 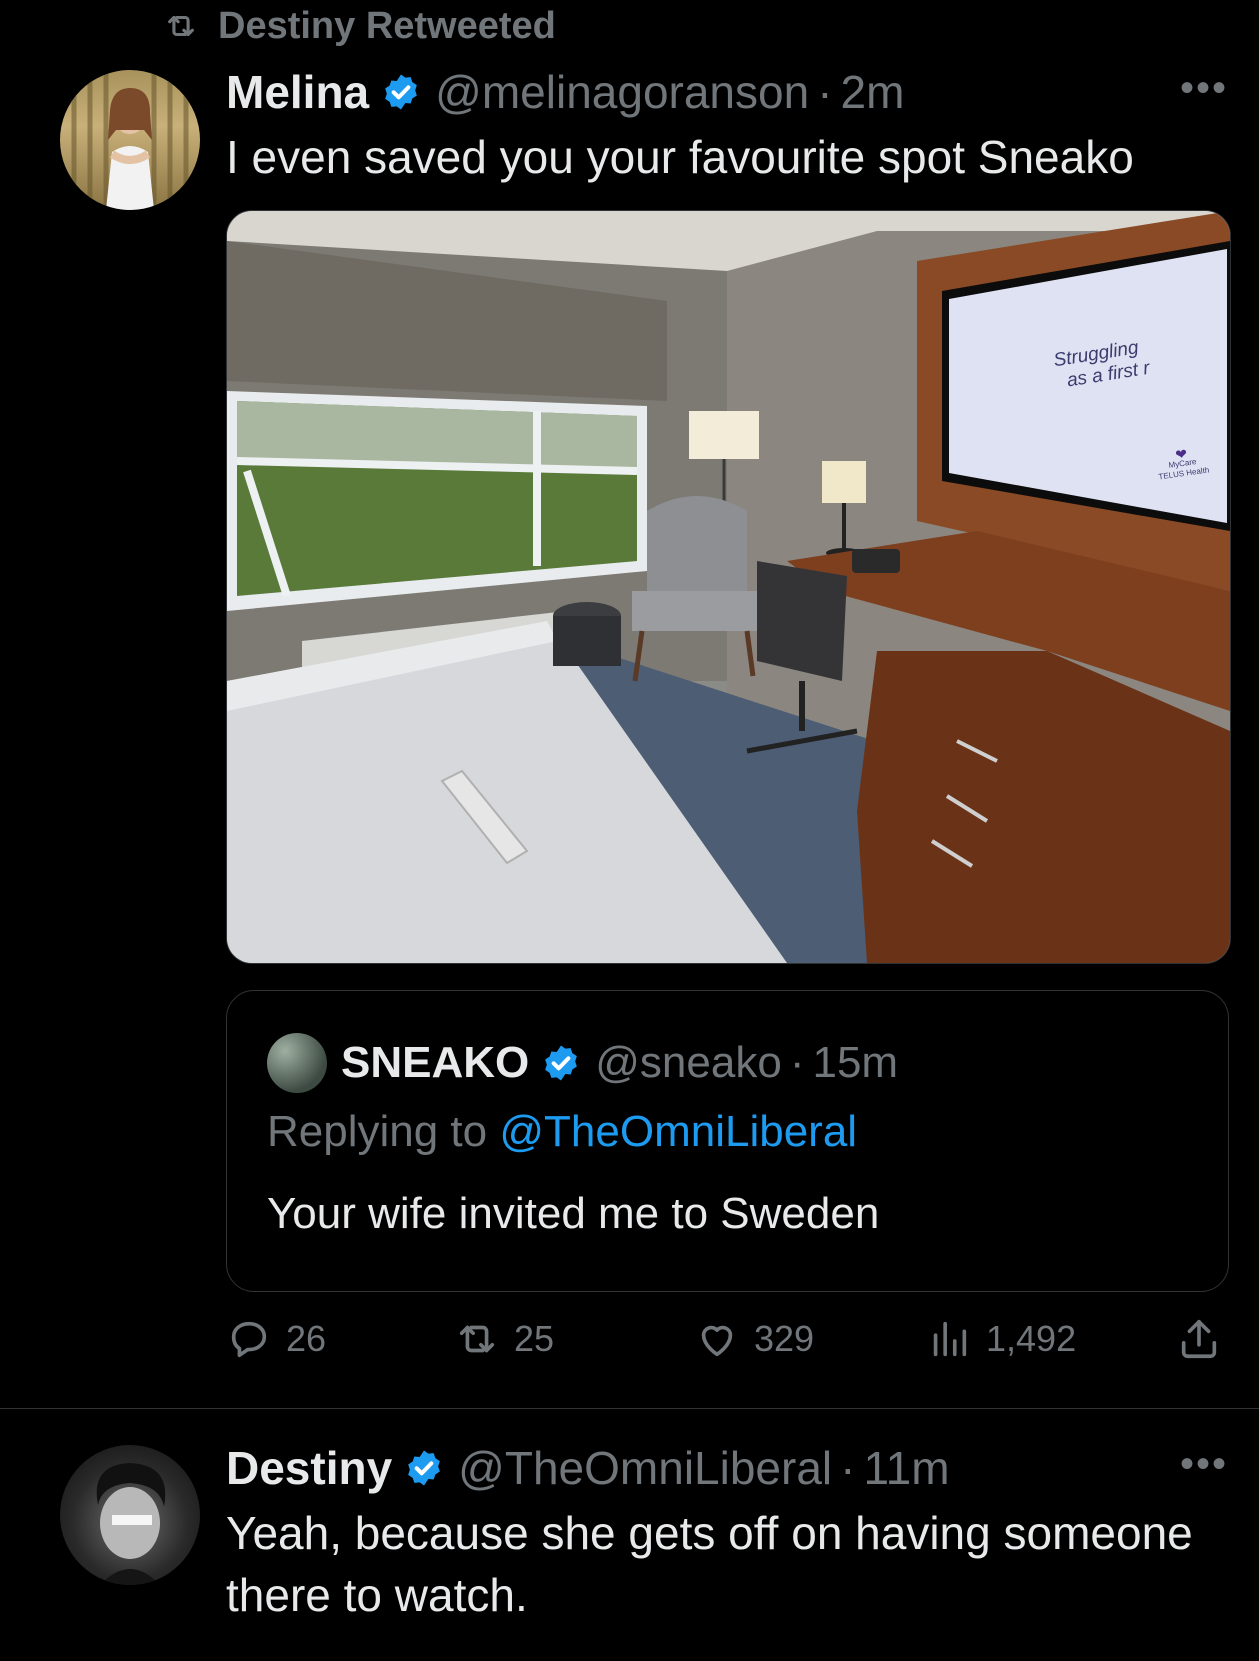 What do you see at coordinates (855, 1063) in the screenshot?
I see `quote-time: 15m` at bounding box center [855, 1063].